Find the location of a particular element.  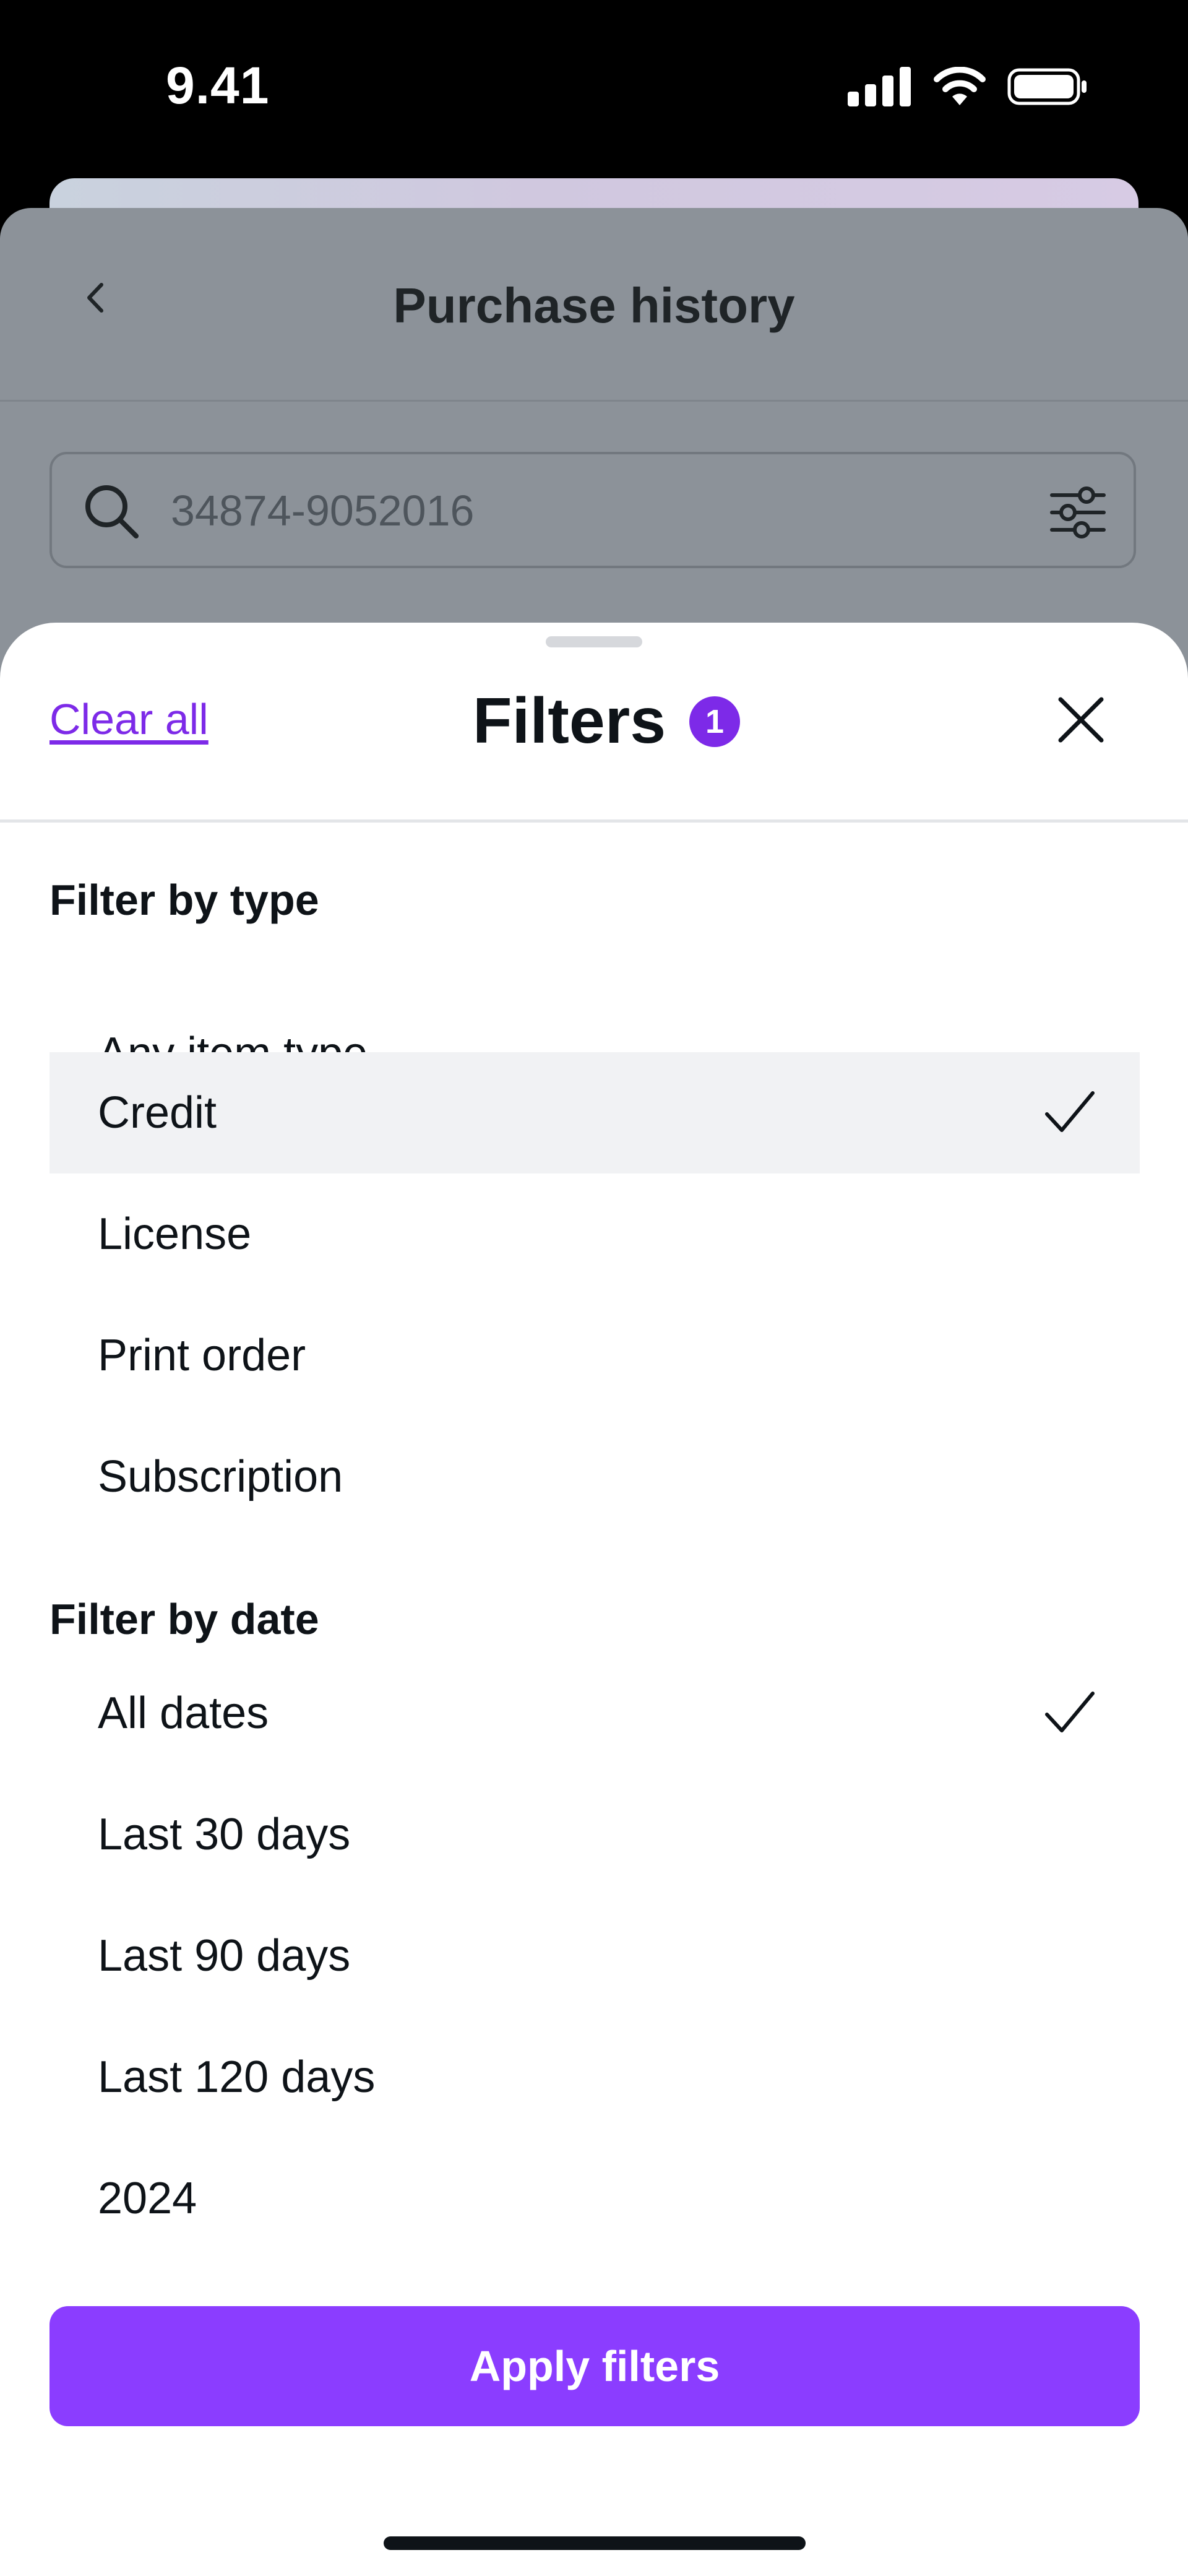

home-indicator is located at coordinates (595, 2543).